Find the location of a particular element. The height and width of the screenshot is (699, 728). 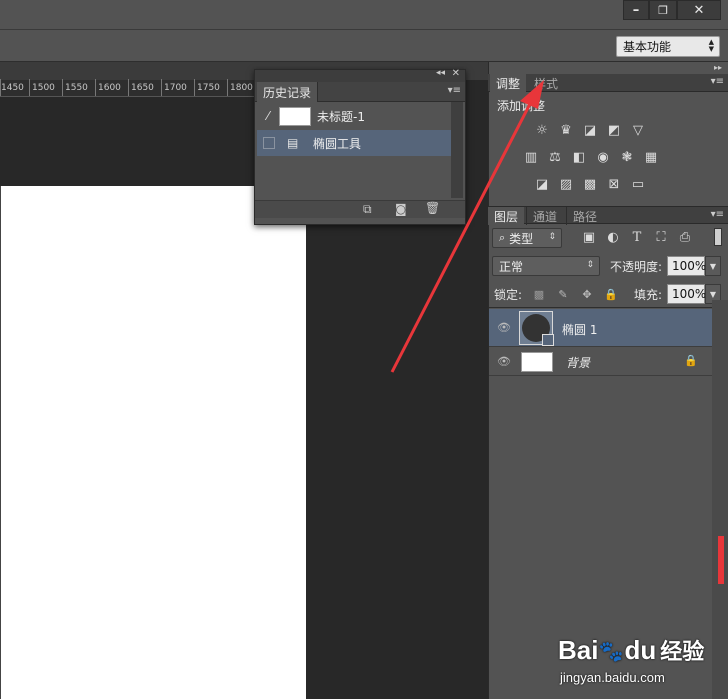

brightness-icon: ☼ is located at coordinates (542, 130).